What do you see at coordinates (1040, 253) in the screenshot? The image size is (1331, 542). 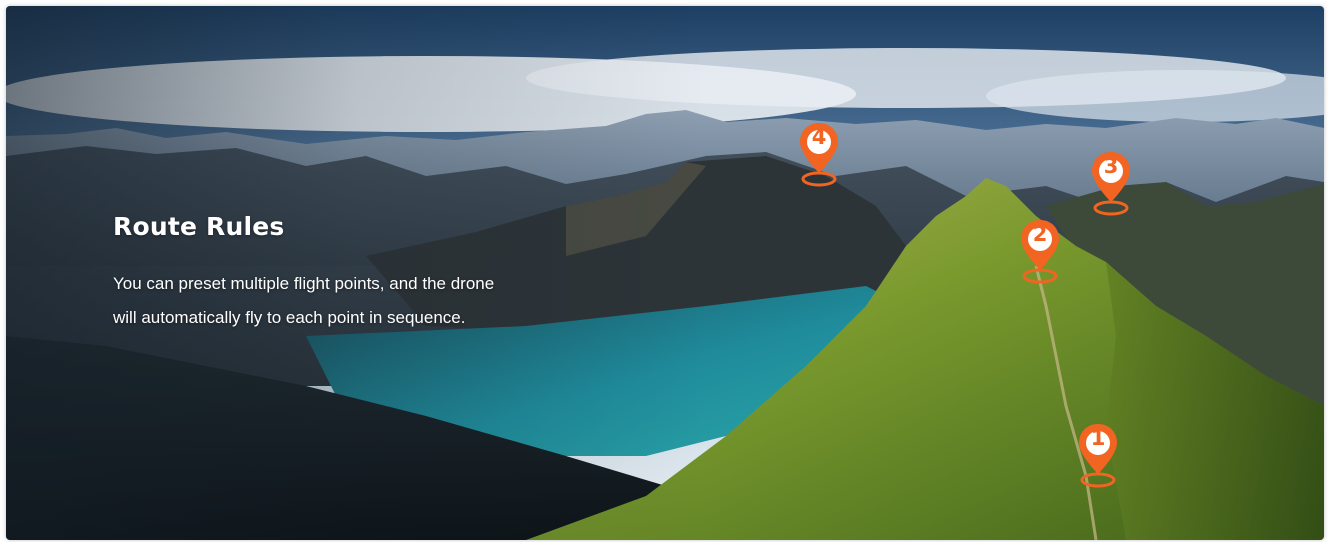 I see `waypoint-2-marker: 2` at bounding box center [1040, 253].